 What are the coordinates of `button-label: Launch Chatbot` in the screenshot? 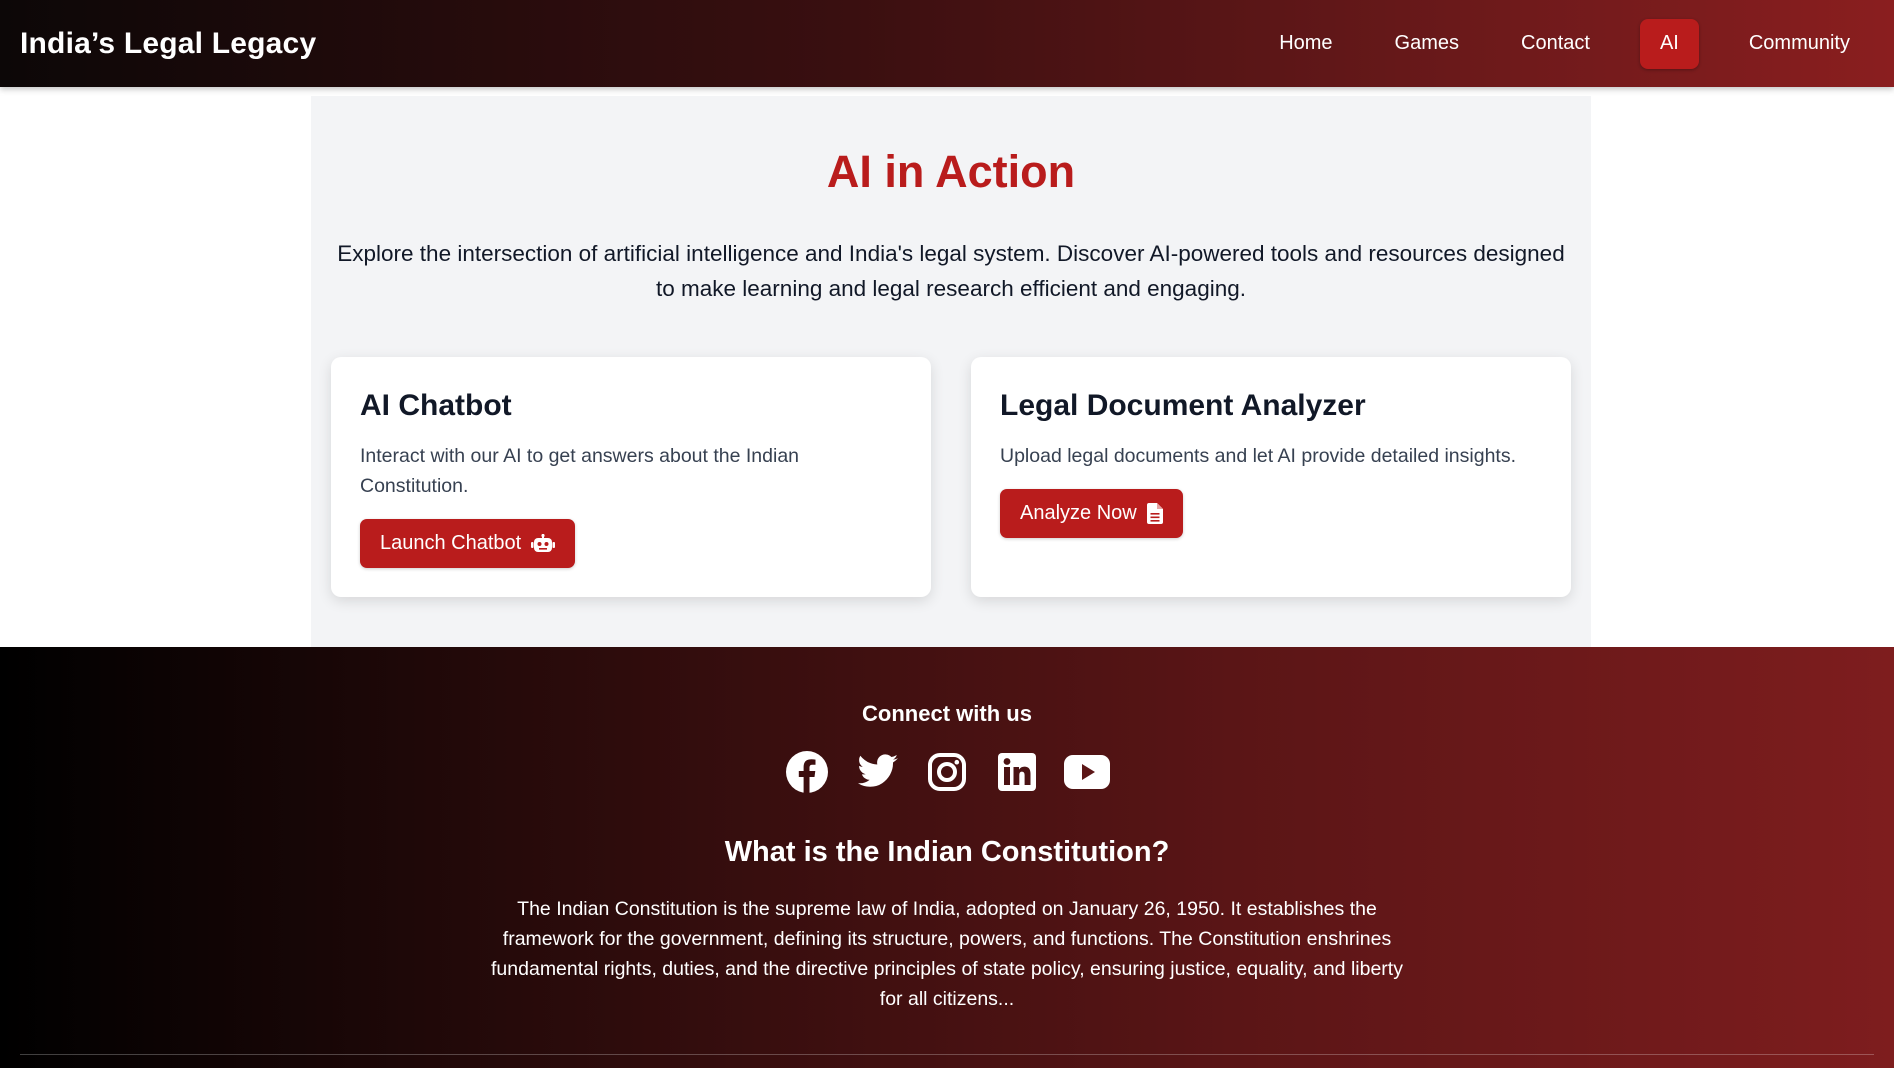 It's located at (451, 543).